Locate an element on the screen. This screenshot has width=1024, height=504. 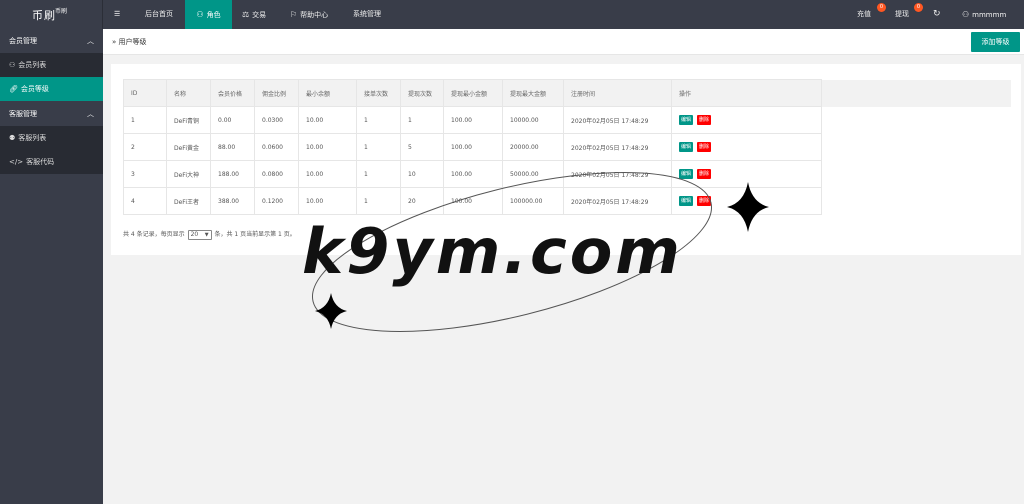
page-size-select: 20 ▼ is located at coordinates (199, 234).